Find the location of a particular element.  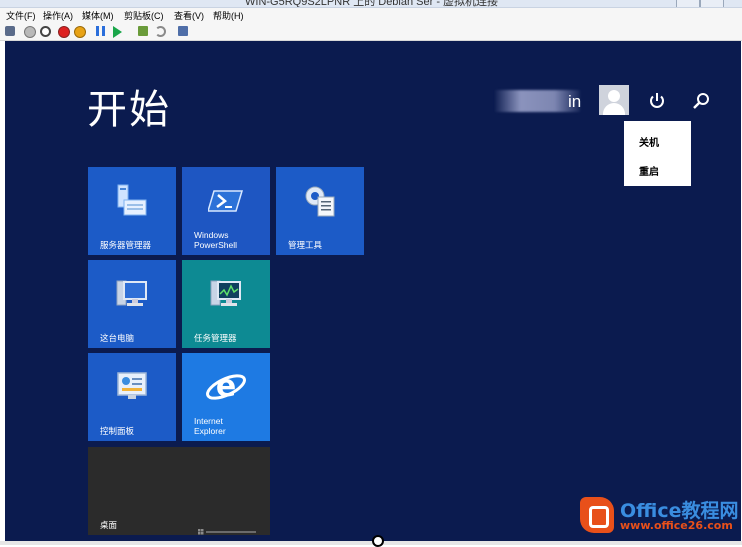

menu-help: 帮助(H) is located at coordinates (228, 15).